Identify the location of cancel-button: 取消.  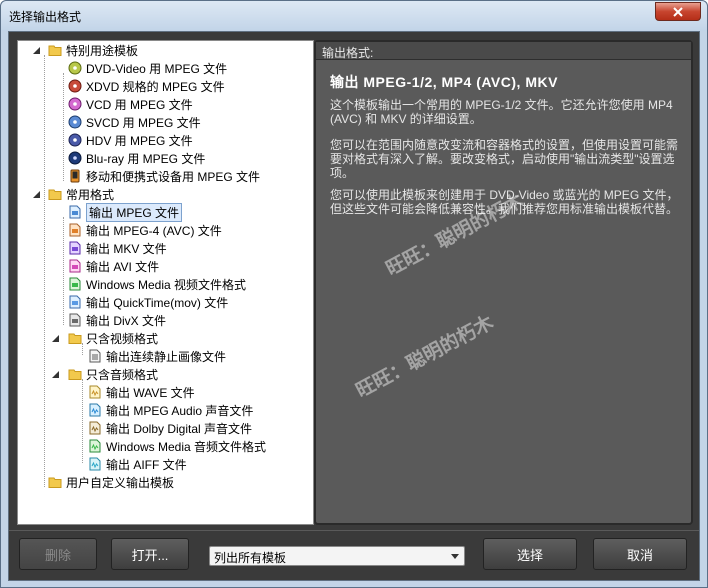
(640, 554).